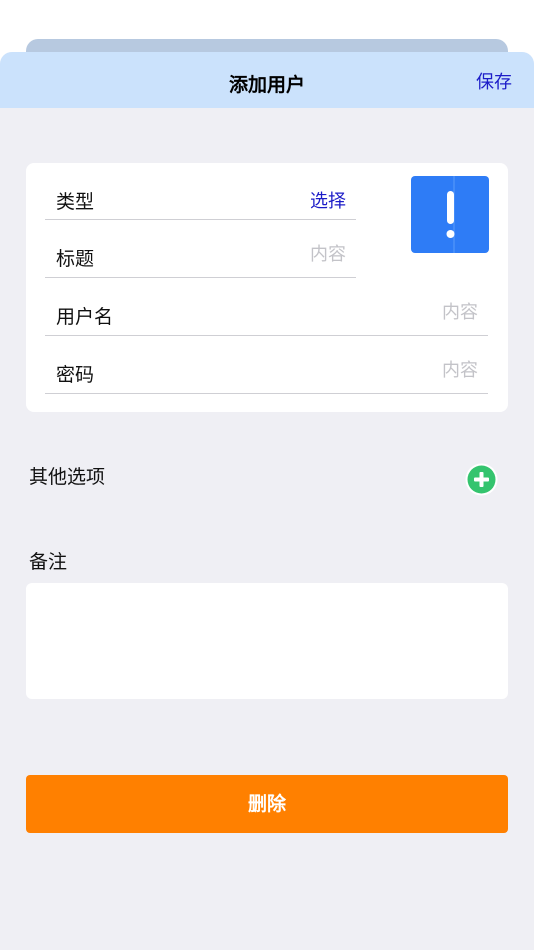 This screenshot has height=950, width=534. What do you see at coordinates (75, 375) in the screenshot?
I see `password-label: 密码` at bounding box center [75, 375].